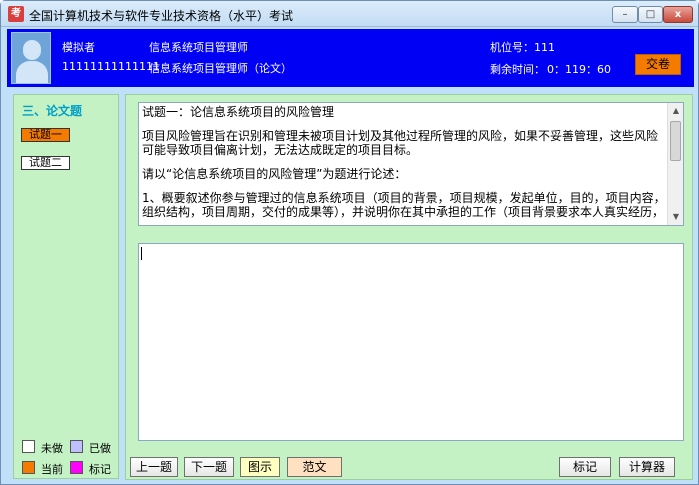 Image resolution: width=699 pixels, height=485 pixels. What do you see at coordinates (16, 14) in the screenshot?
I see `app-icon: 考` at bounding box center [16, 14].